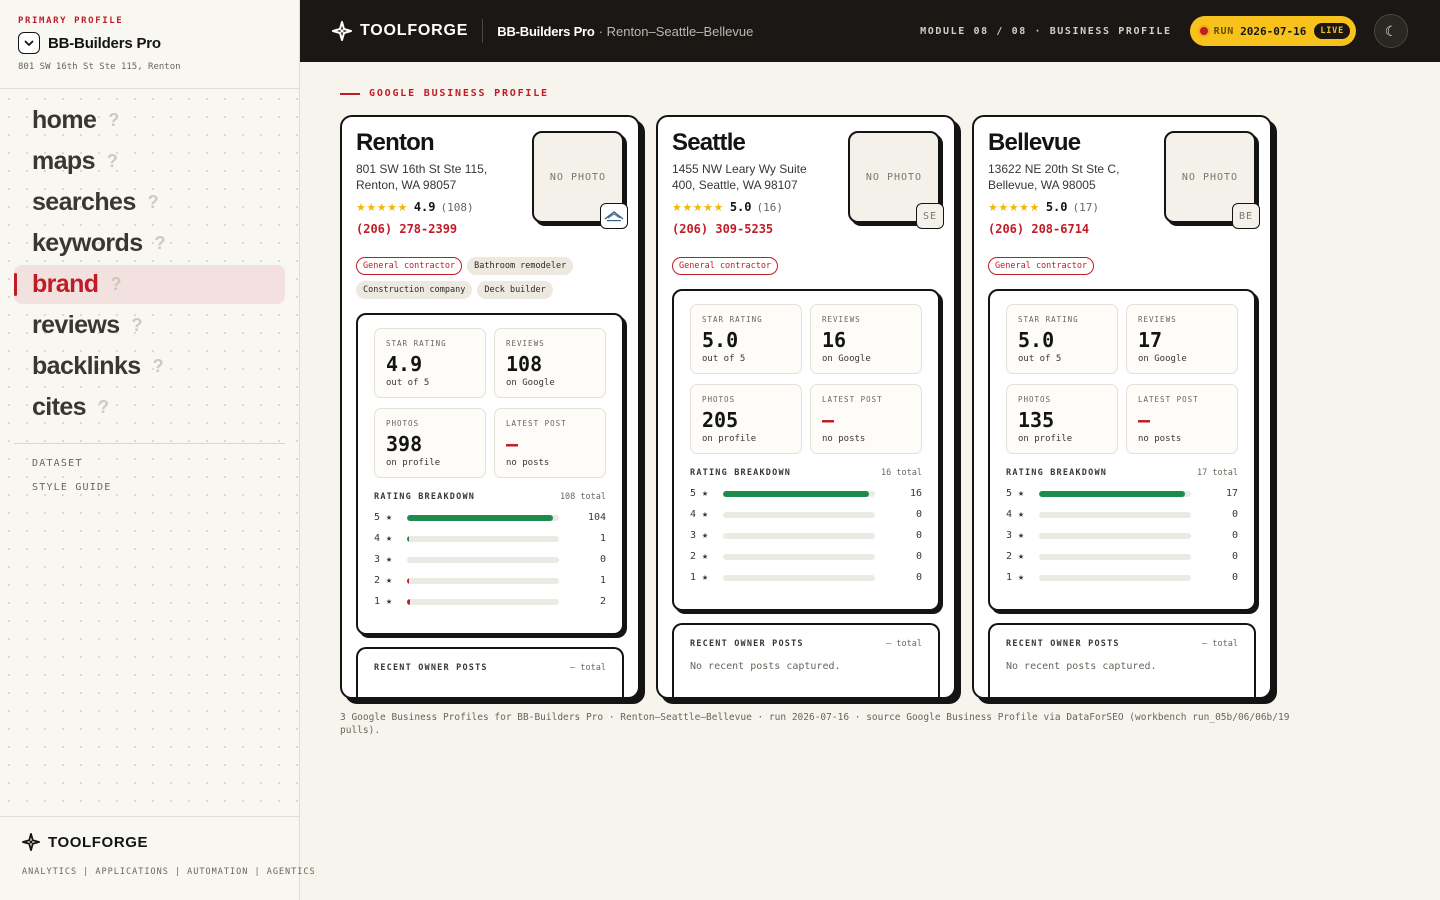  What do you see at coordinates (904, 644) in the screenshot?
I see `posts-total: – total` at bounding box center [904, 644].